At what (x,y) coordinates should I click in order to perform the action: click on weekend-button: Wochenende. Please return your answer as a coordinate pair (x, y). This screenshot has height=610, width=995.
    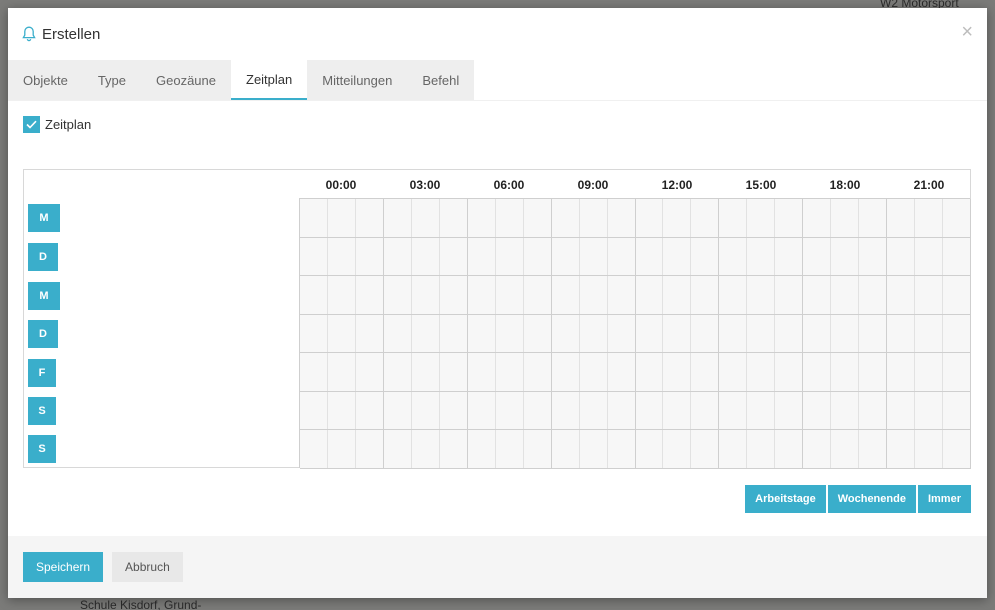
    Looking at the image, I should click on (871, 499).